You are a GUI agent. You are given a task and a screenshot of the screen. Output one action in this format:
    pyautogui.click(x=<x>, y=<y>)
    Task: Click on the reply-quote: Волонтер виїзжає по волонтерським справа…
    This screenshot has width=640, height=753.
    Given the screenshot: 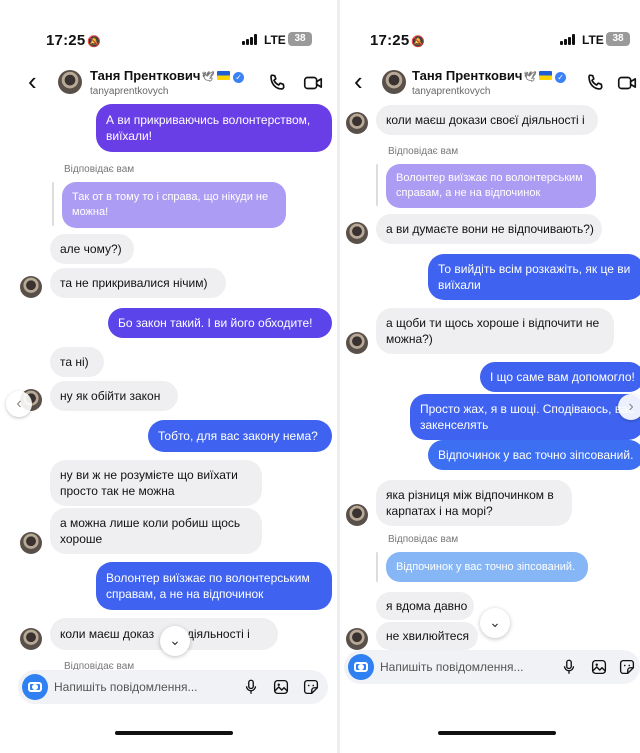 What is the action you would take?
    pyautogui.click(x=491, y=186)
    